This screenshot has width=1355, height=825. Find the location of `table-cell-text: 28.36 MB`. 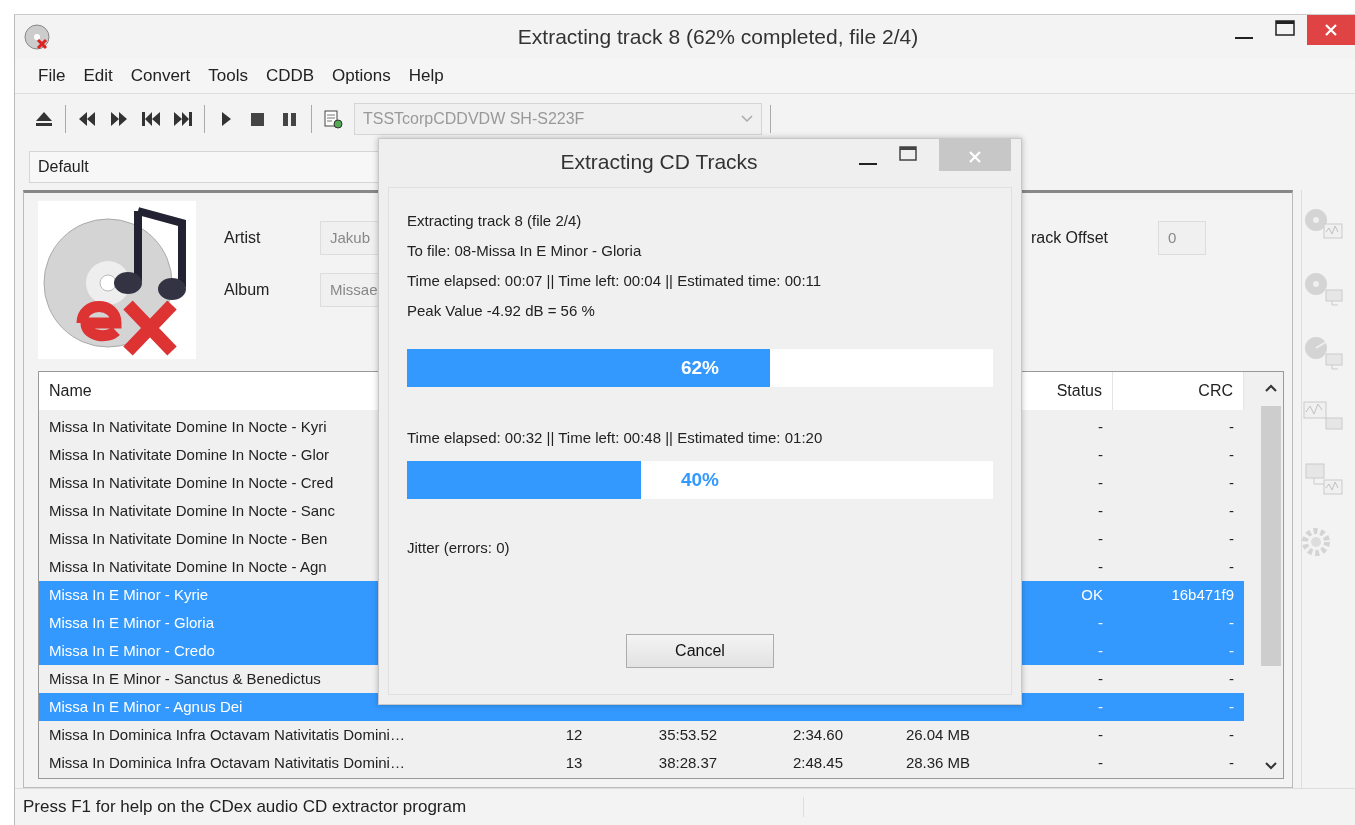

table-cell-text: 28.36 MB is located at coordinates (938, 763).